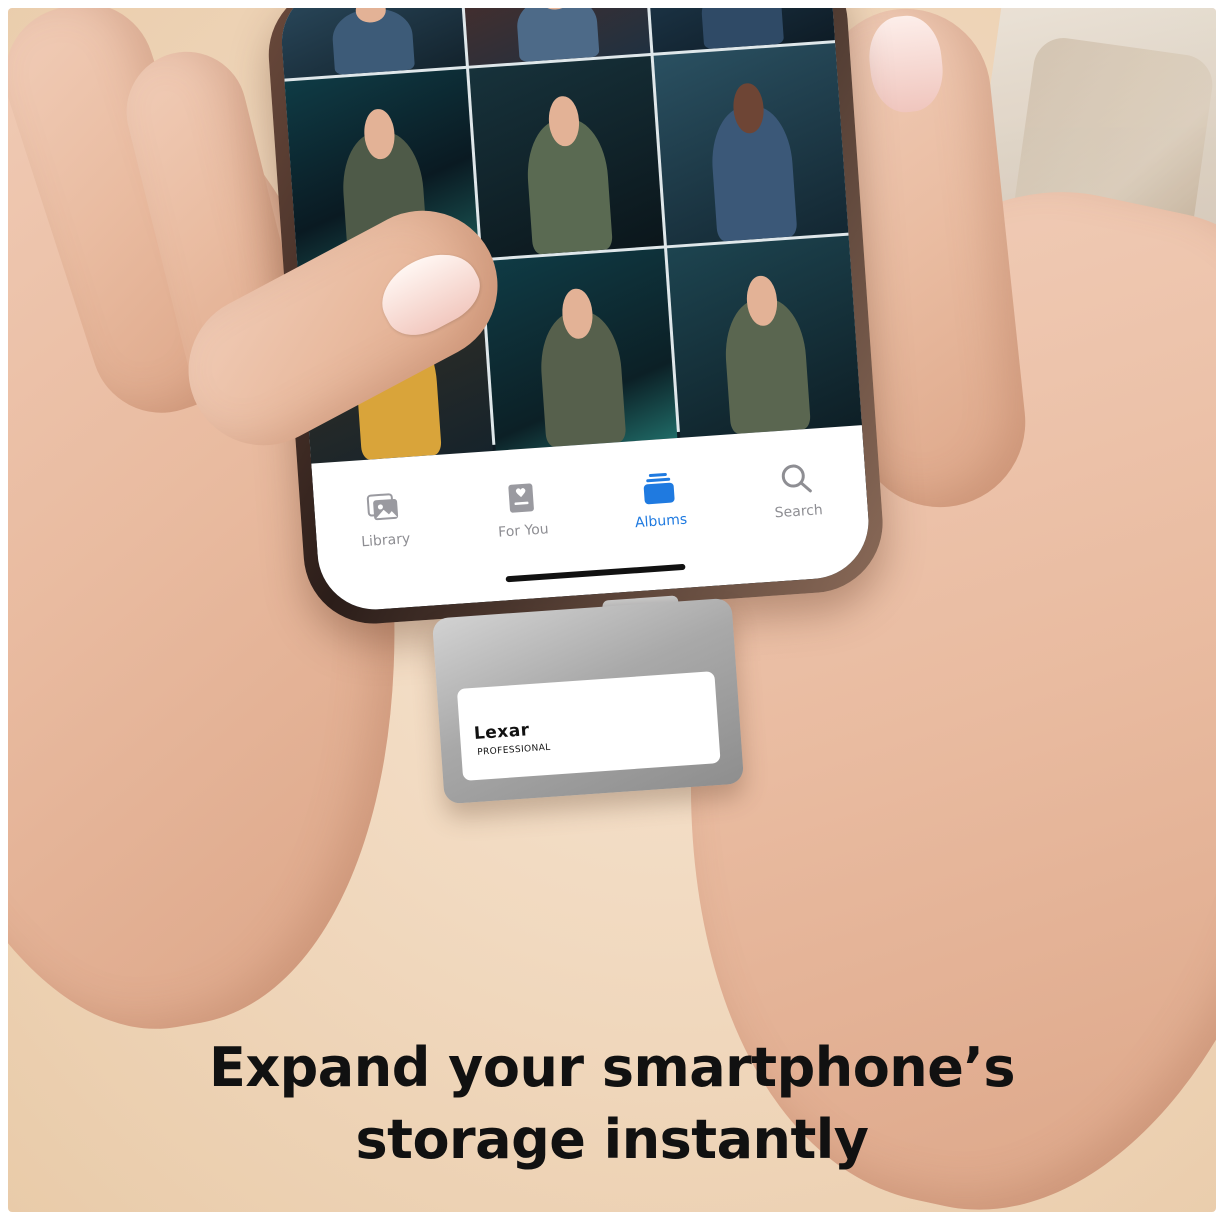 This screenshot has width=1224, height=1220. Describe the element at coordinates (661, 521) in the screenshot. I see `tab-label: Albums` at that location.